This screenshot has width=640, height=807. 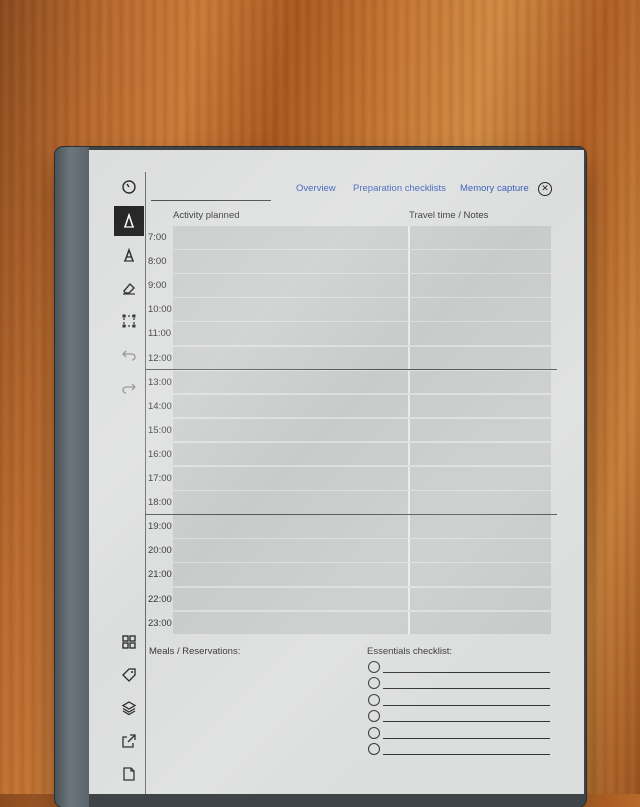 What do you see at coordinates (129, 642) in the screenshot?
I see `grid-view-icon` at bounding box center [129, 642].